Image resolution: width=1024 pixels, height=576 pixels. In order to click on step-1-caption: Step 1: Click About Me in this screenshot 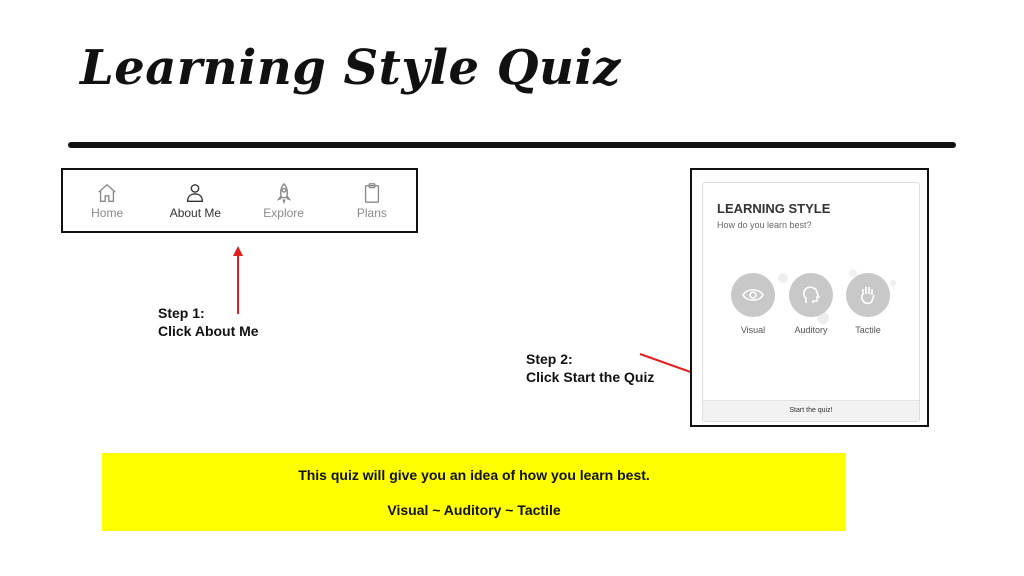, I will do `click(208, 322)`.